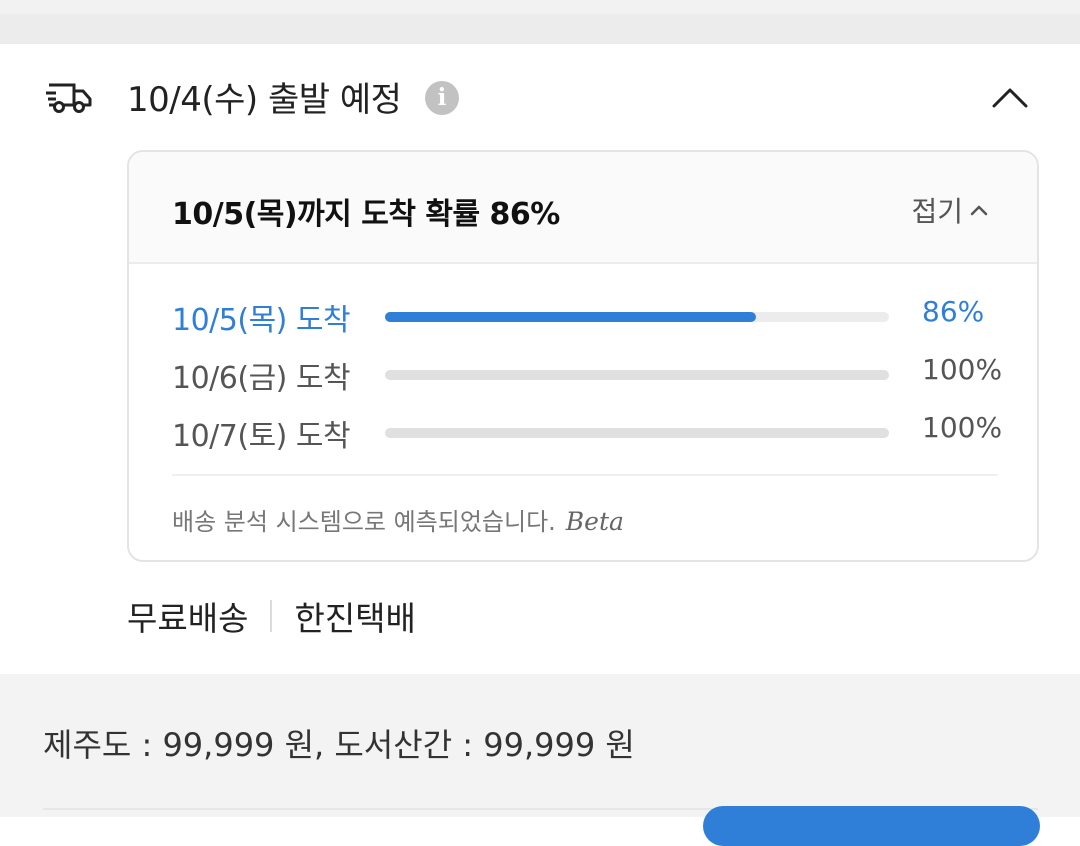  I want to click on shipping-separator, so click(271, 616).